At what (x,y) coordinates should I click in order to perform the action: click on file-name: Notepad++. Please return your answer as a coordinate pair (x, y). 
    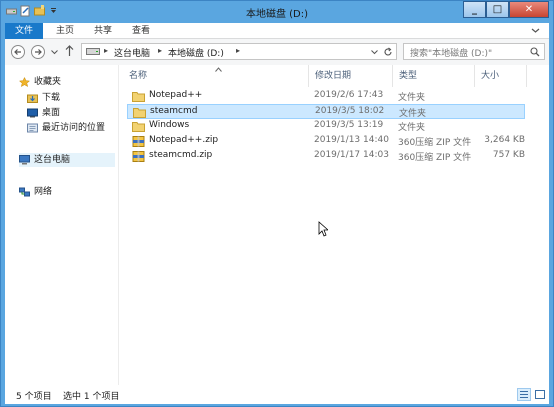
    Looking at the image, I should click on (176, 95).